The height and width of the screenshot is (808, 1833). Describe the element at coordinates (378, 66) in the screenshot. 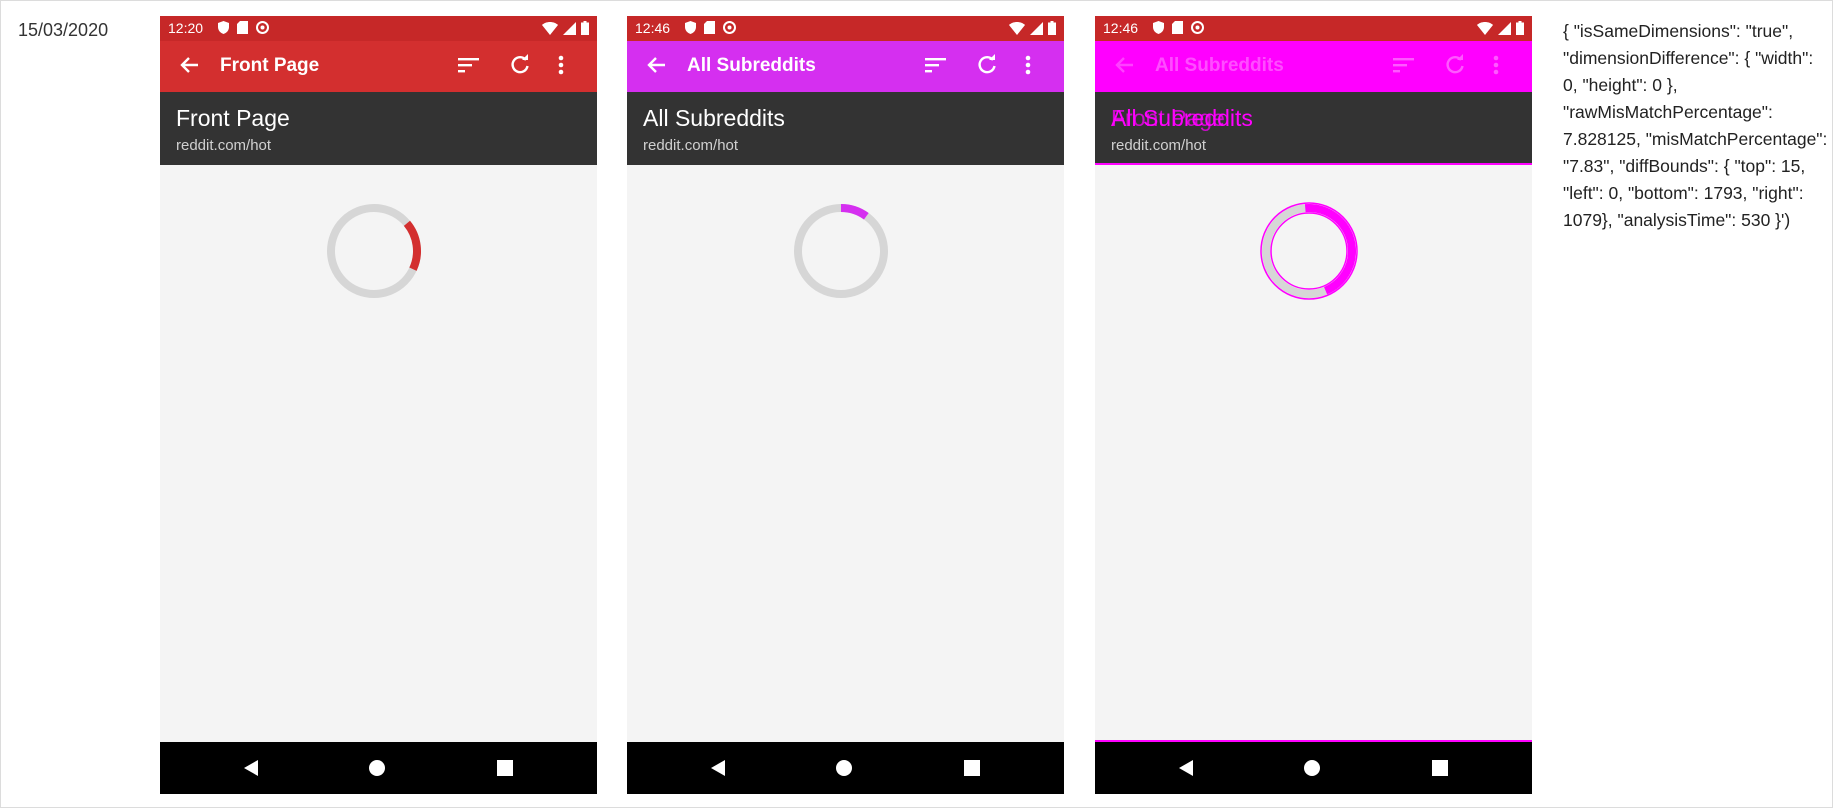

I see `toolbar: Front Page` at that location.